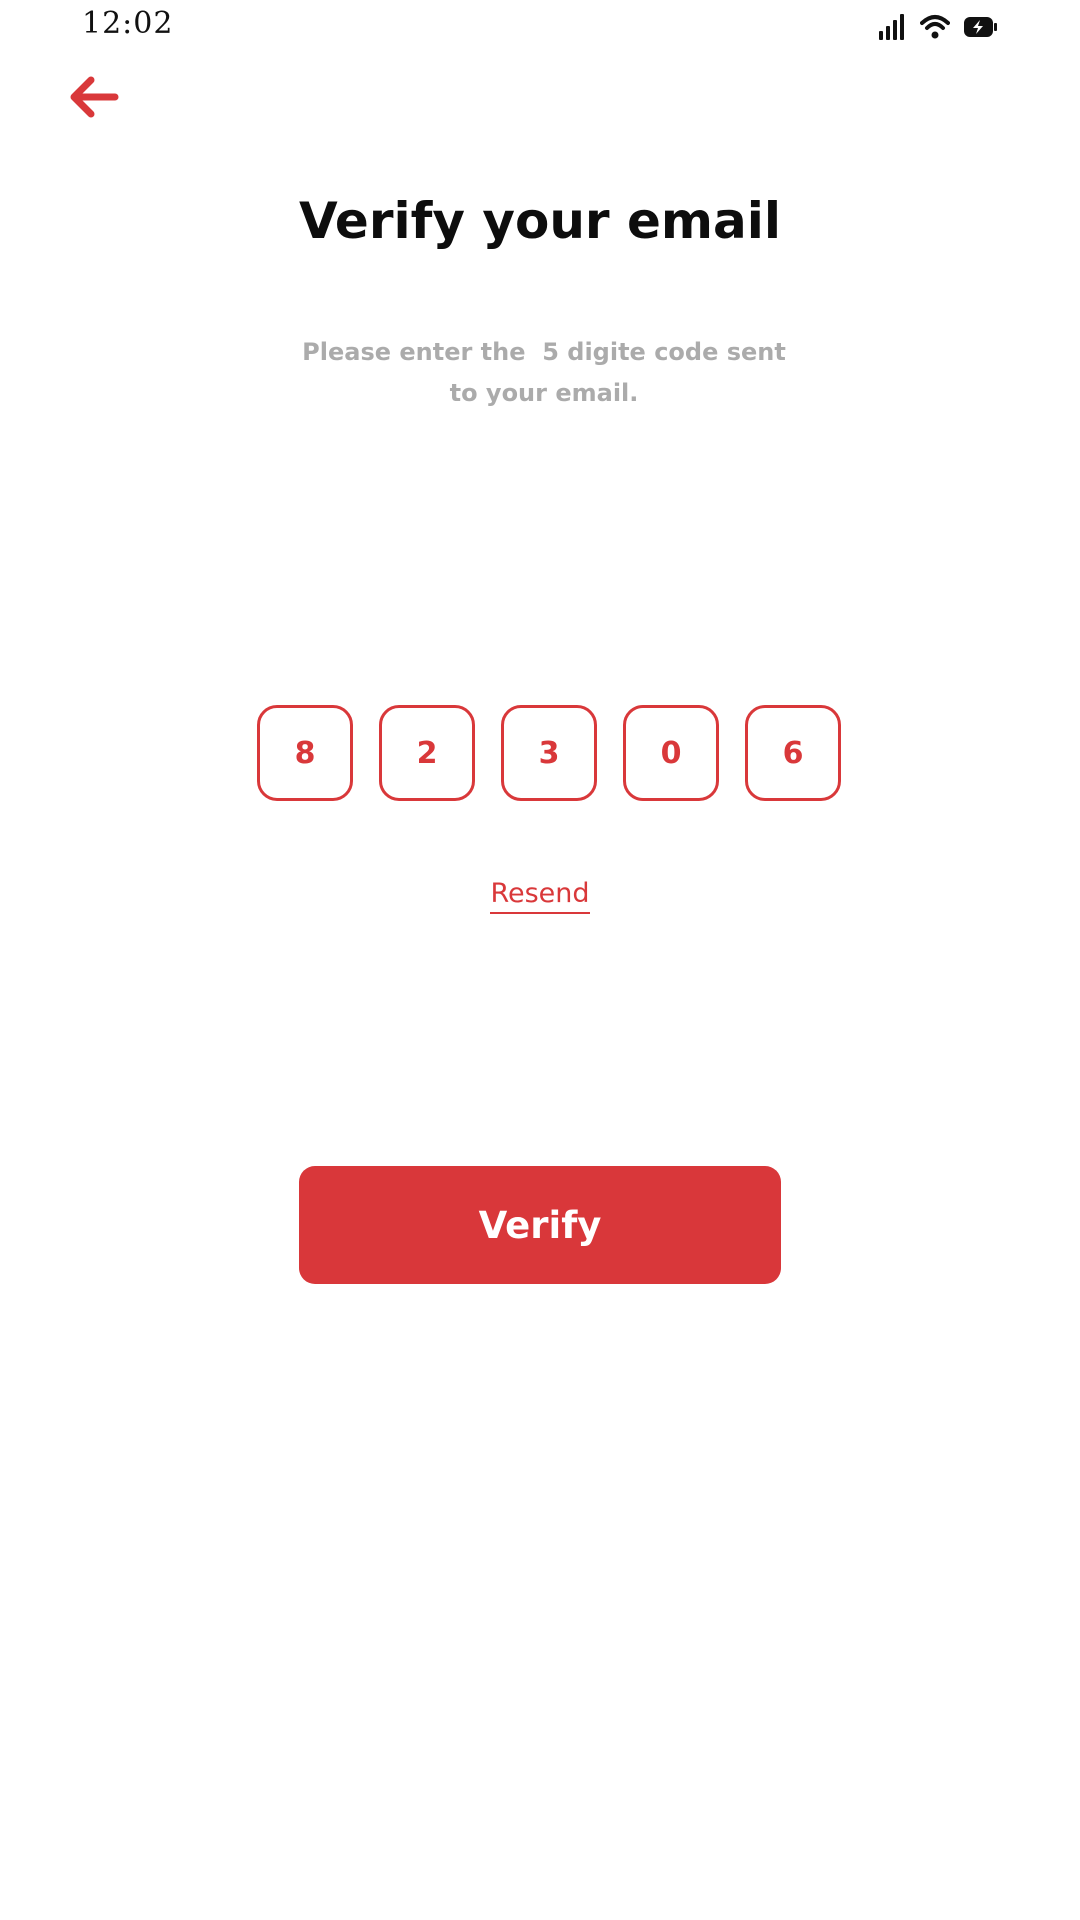  I want to click on wifi-icon, so click(935, 27).